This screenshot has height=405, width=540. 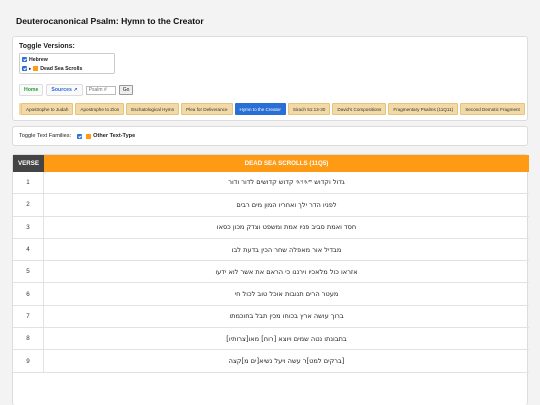 I want to click on dss-checkbox, so click(x=24, y=68).